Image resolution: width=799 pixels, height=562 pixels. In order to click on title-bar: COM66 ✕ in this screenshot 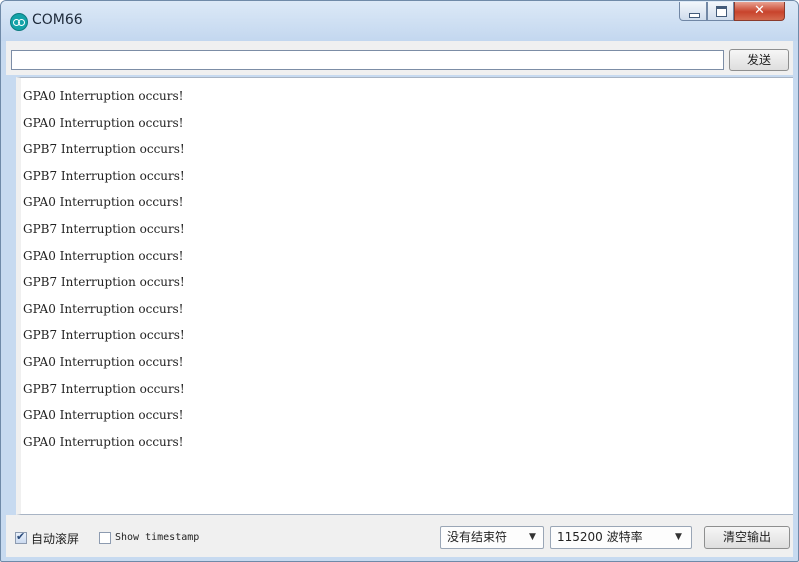, I will do `click(399, 21)`.